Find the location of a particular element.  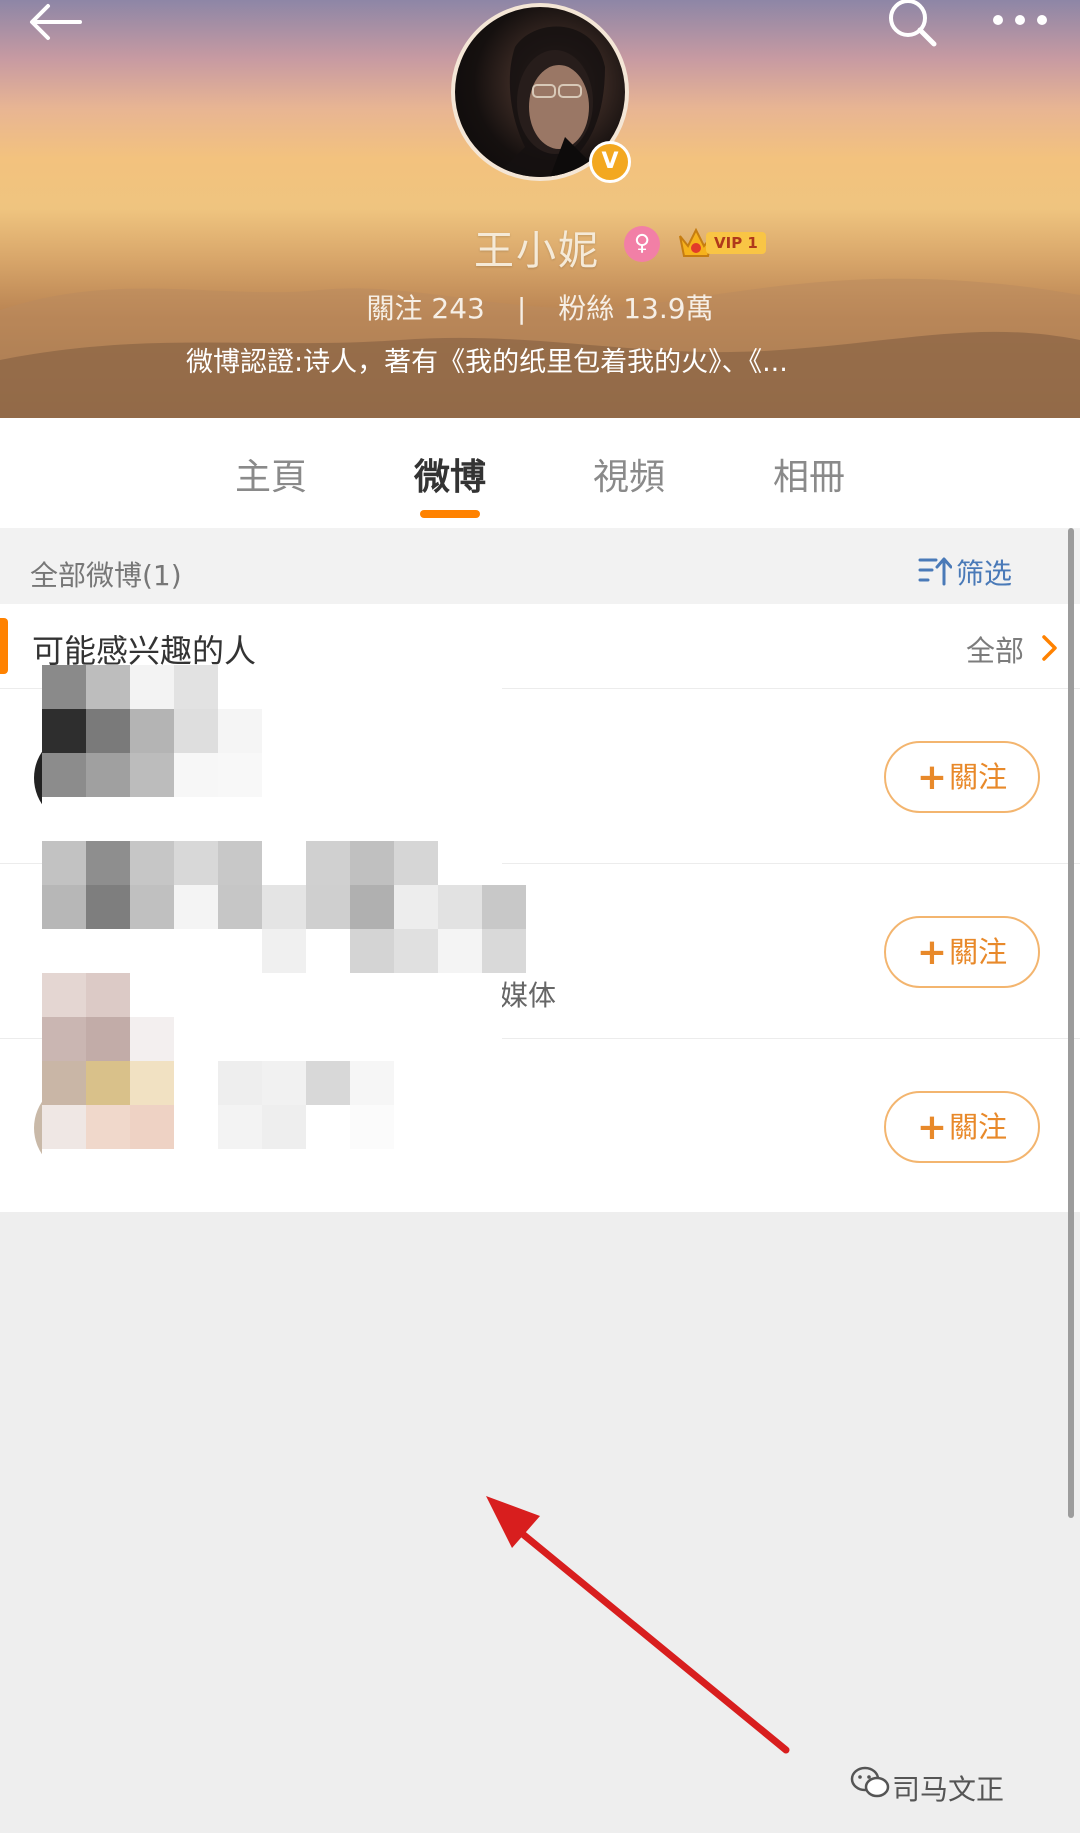

tab-albums: 相冊 is located at coordinates (809, 474).